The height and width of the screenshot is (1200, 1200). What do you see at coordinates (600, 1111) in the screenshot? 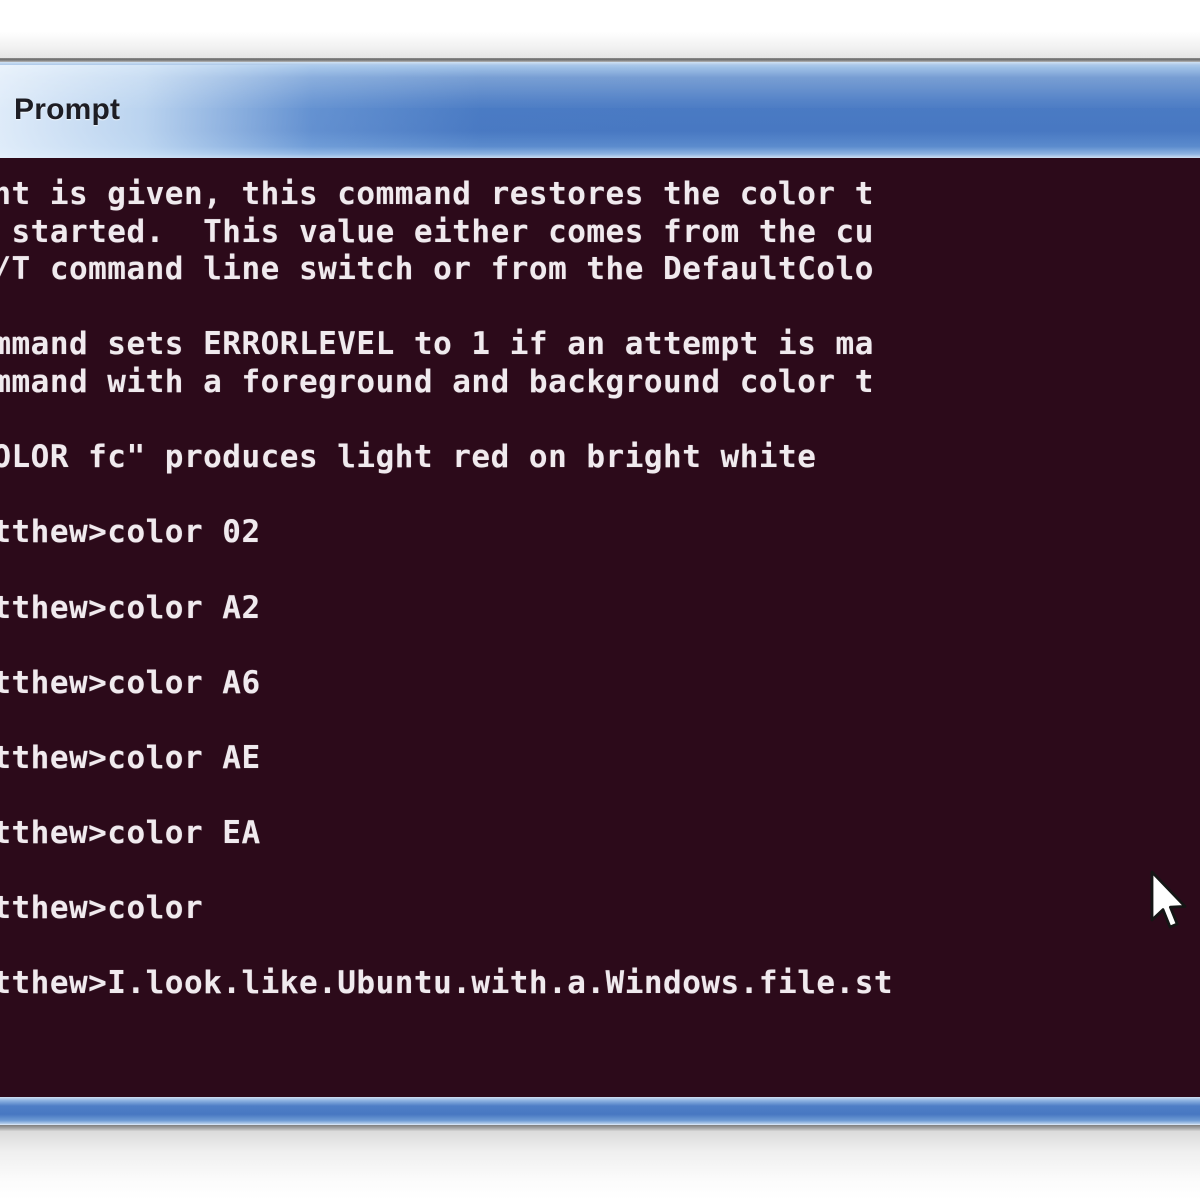
I see `window-bottom-frame` at bounding box center [600, 1111].